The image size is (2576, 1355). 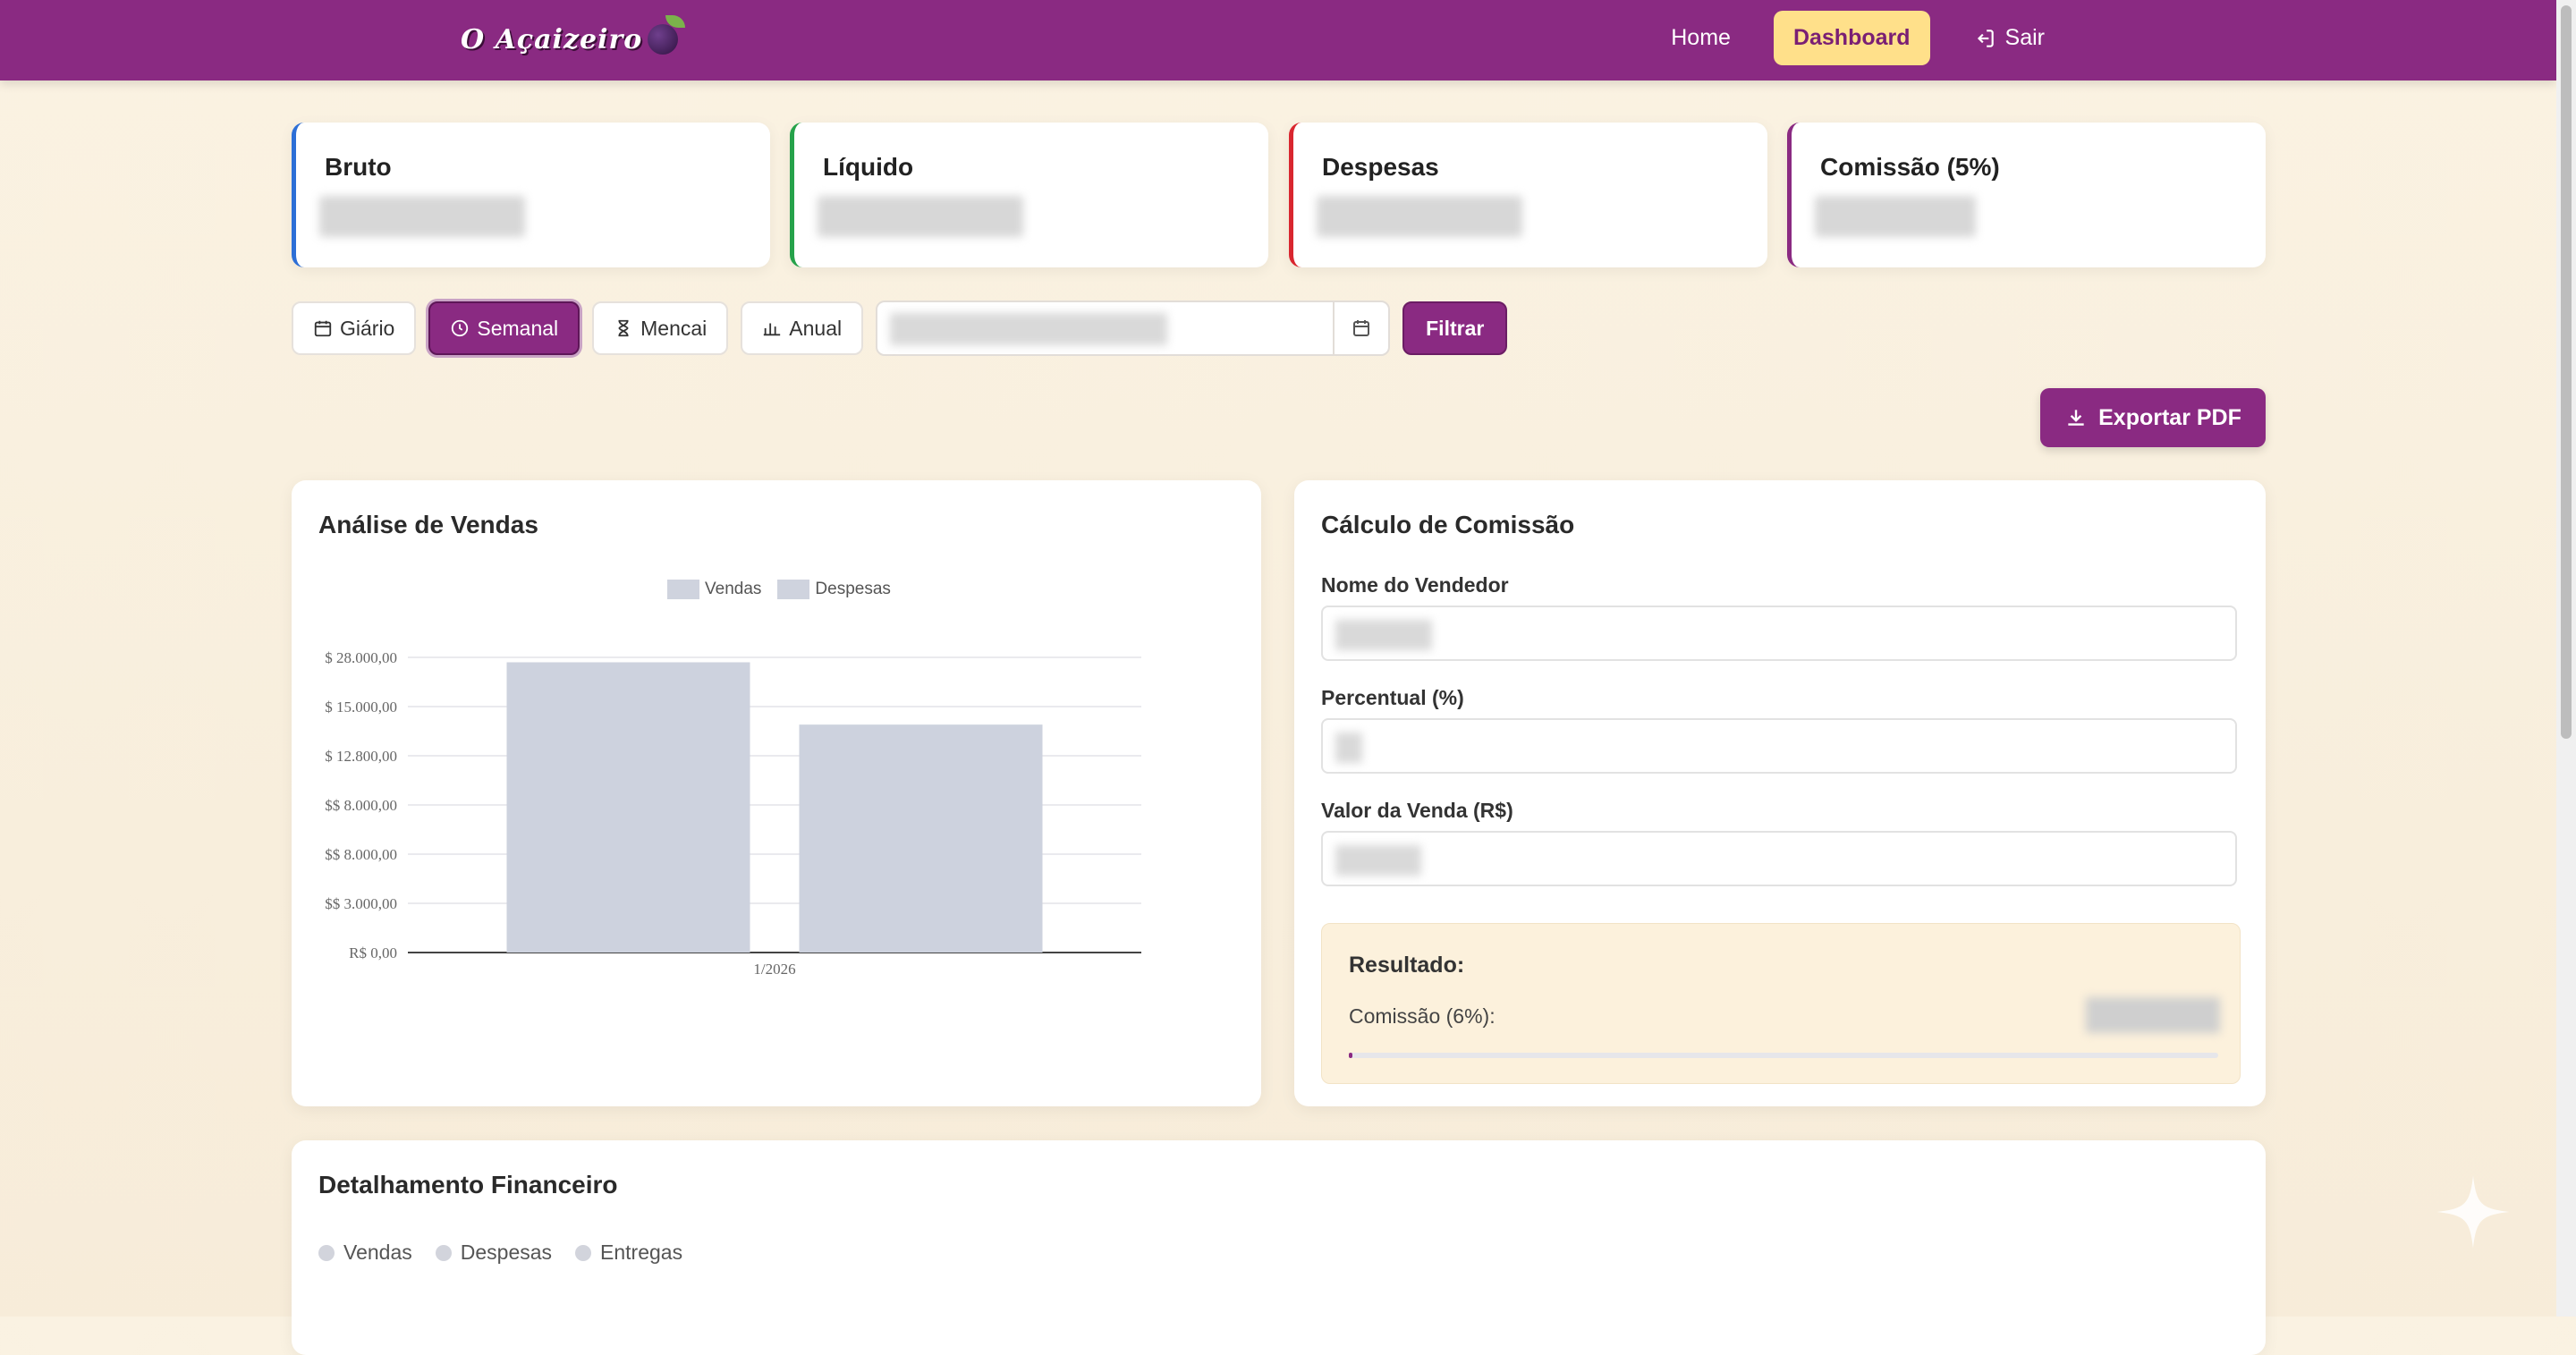 I want to click on date-range-value-blurred, so click(x=1029, y=329).